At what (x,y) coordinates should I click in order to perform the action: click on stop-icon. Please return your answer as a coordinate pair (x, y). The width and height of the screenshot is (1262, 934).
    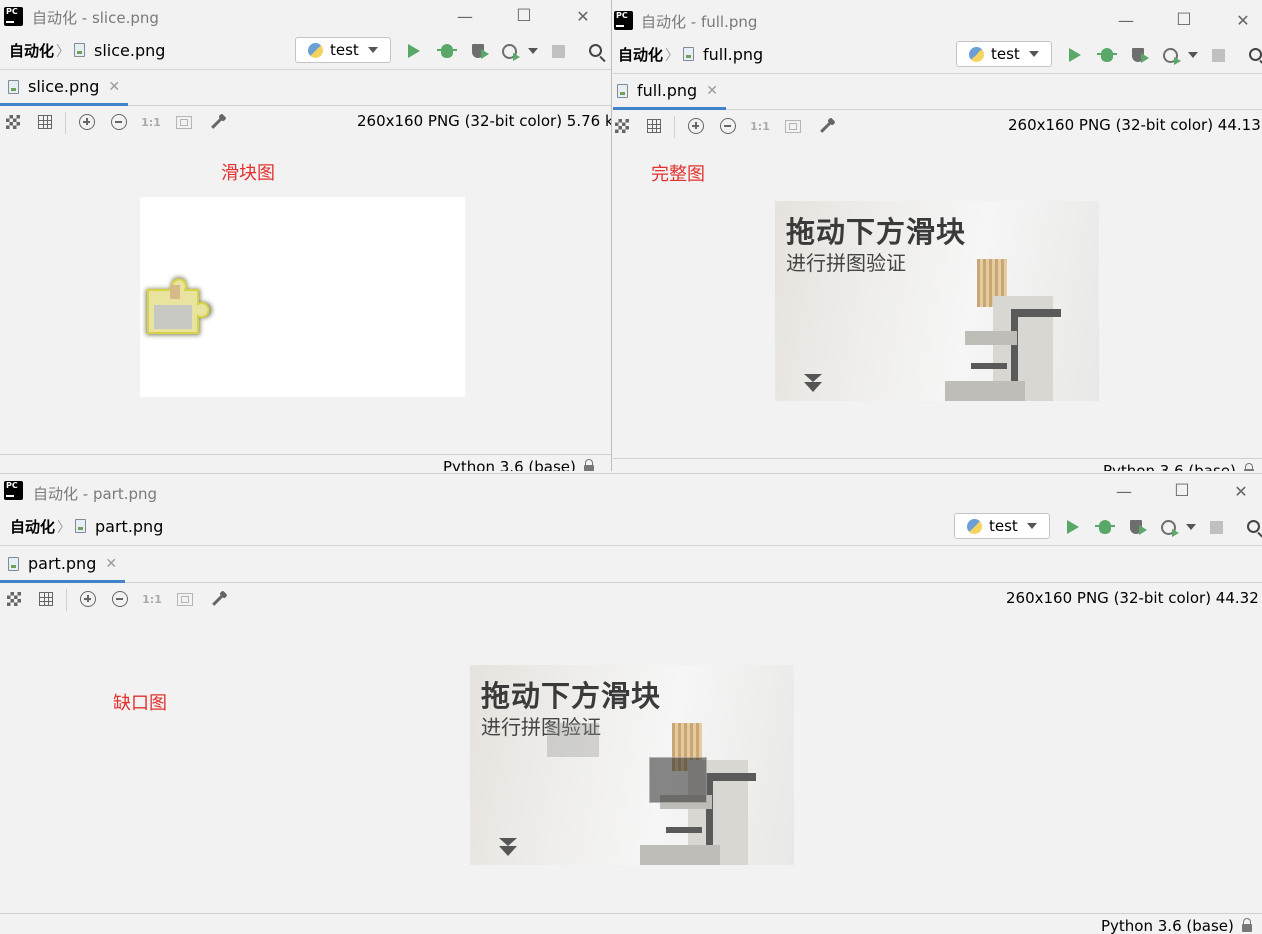
    Looking at the image, I should click on (1218, 55).